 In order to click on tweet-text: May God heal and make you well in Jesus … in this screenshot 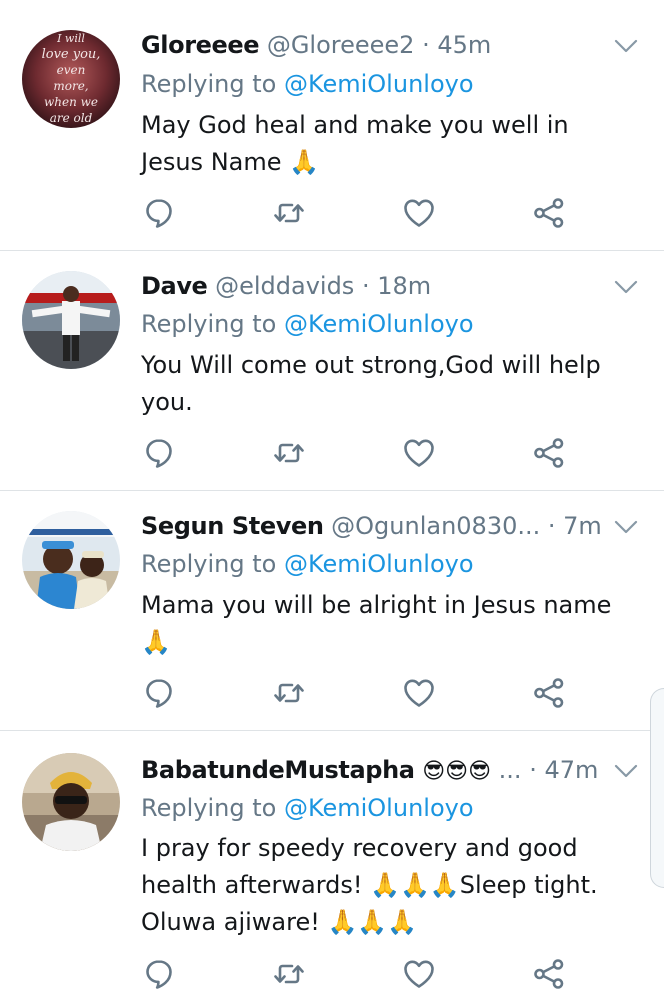, I will do `click(355, 143)`.